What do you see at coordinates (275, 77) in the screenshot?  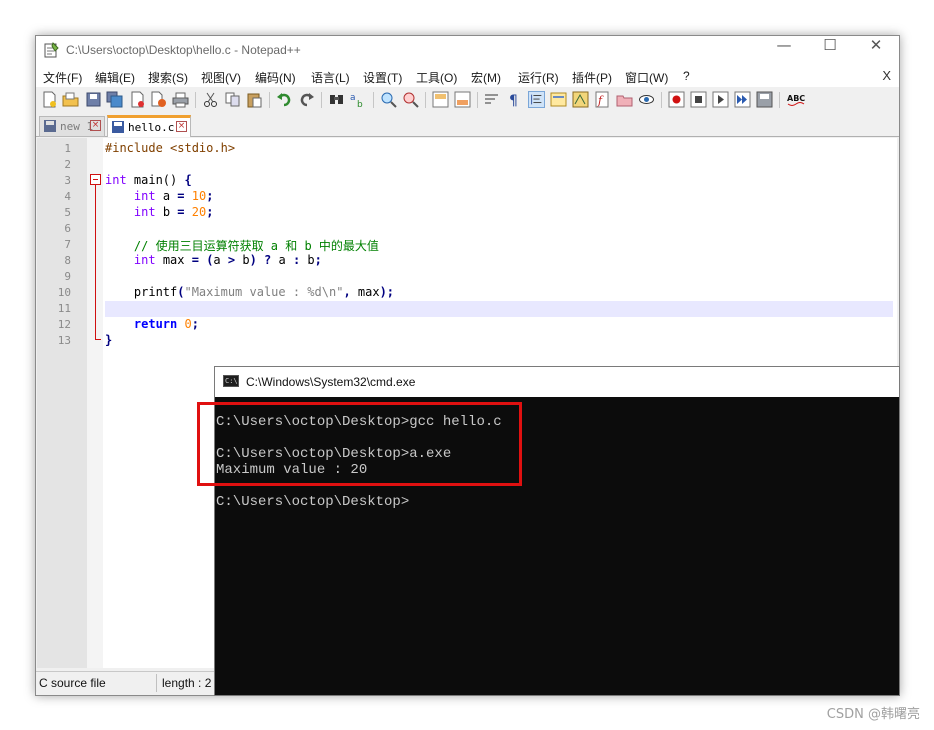 I see `menu-encoding: 编码(N)` at bounding box center [275, 77].